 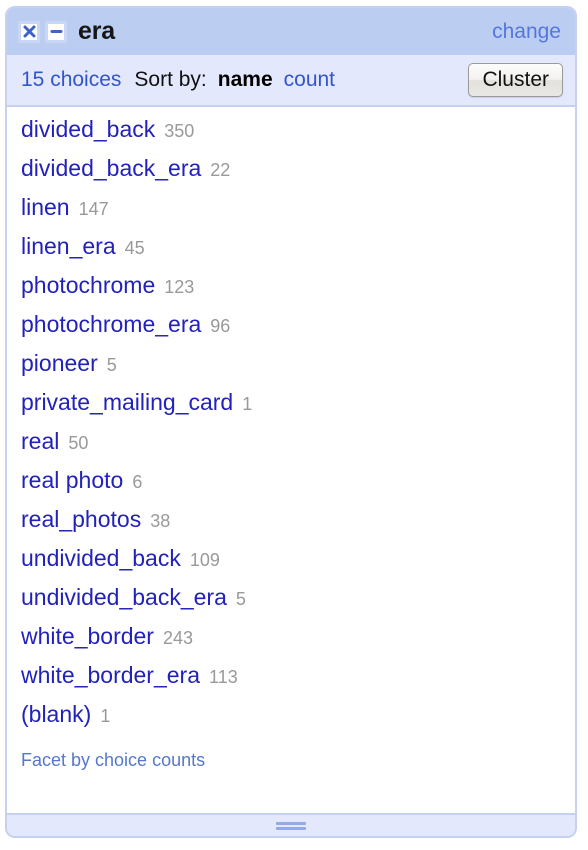 I want to click on list-item: white_border 243, so click(x=291, y=642).